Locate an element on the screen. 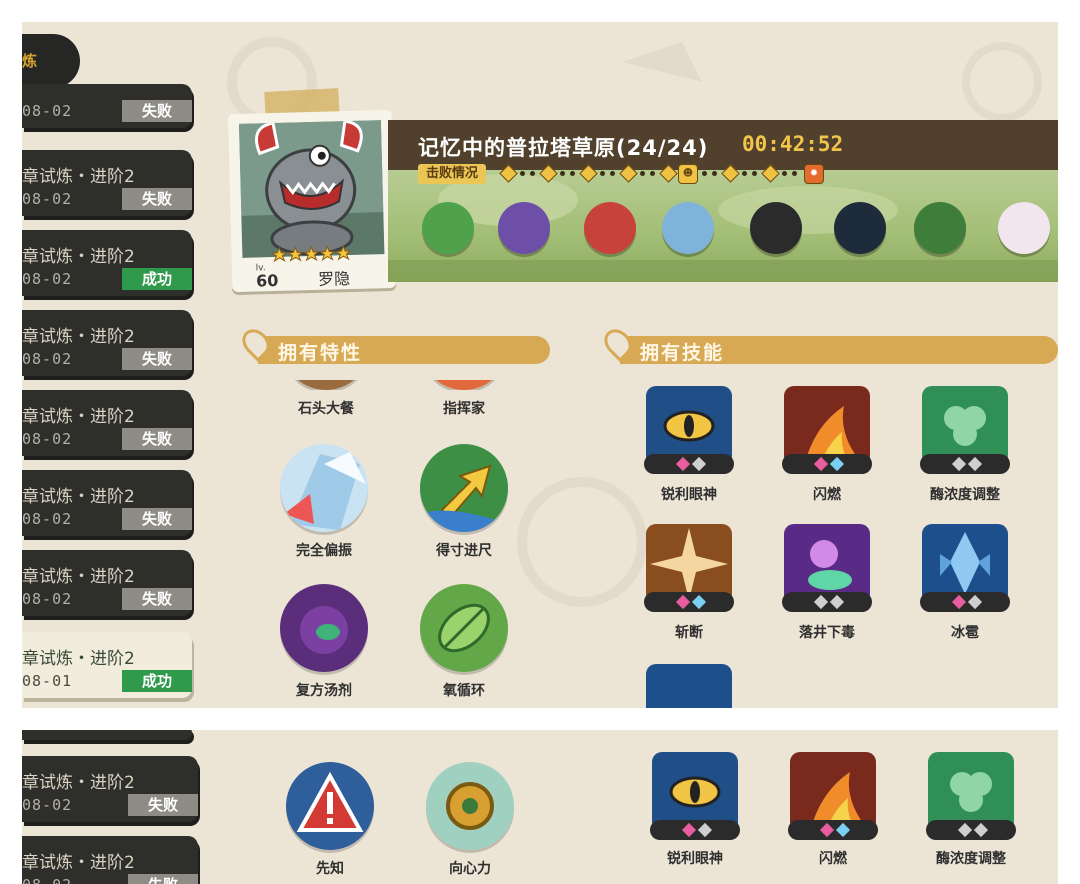  trait-centripetal-icon is located at coordinates (470, 806).